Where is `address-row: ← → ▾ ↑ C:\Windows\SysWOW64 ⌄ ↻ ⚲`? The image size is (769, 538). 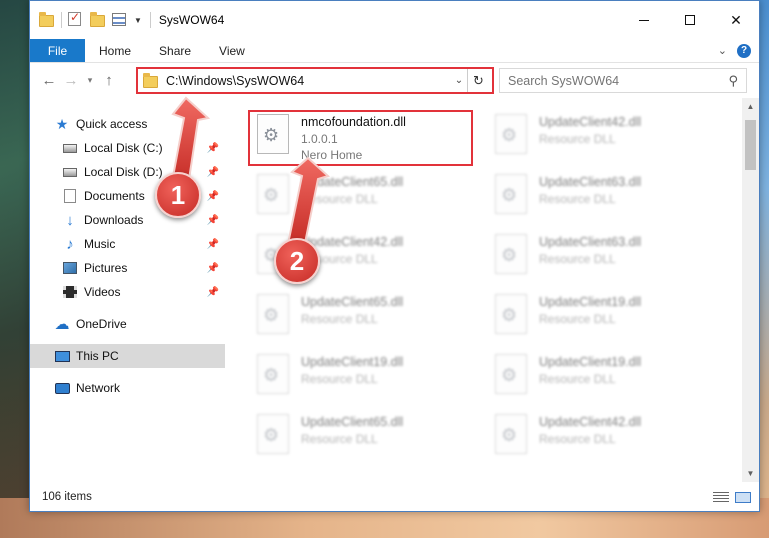
address-row: ← → ▾ ↑ C:\Windows\SysWOW64 ⌄ ↻ ⚲ is located at coordinates (394, 80).